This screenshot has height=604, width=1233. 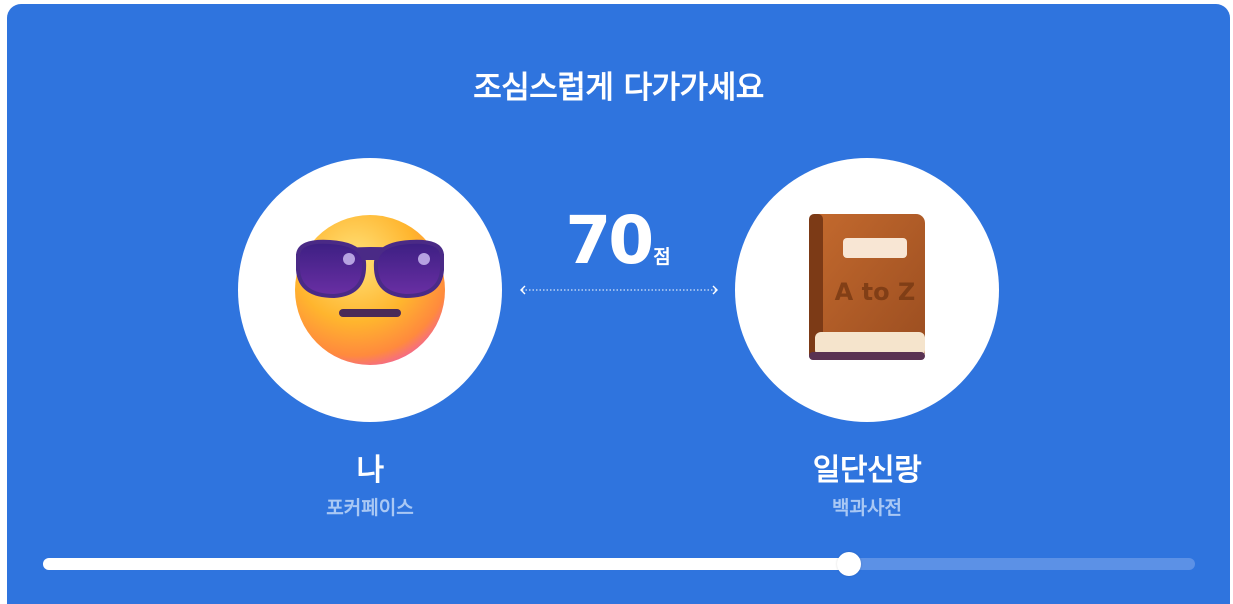 I want to click on my-avatar, so click(x=370, y=290).